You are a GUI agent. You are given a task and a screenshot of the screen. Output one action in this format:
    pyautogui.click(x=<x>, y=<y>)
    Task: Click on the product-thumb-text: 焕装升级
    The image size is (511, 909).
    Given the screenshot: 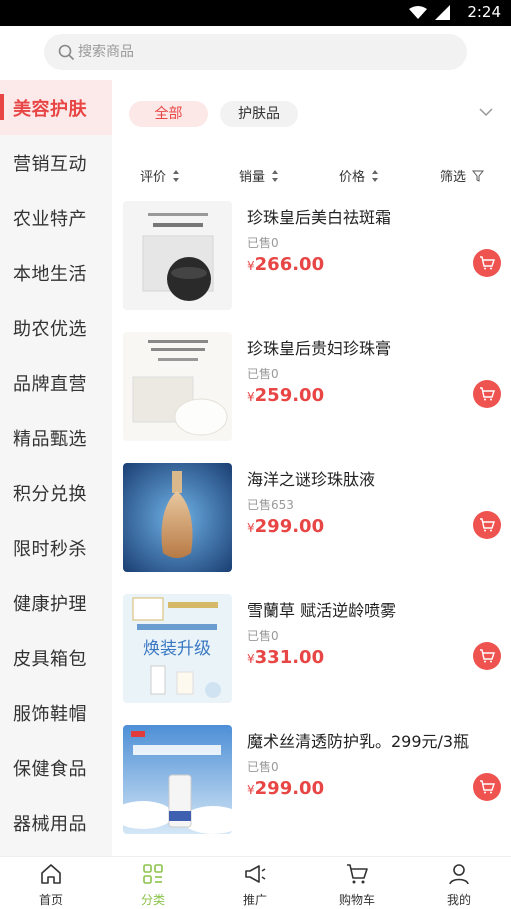 What is the action you would take?
    pyautogui.click(x=177, y=649)
    